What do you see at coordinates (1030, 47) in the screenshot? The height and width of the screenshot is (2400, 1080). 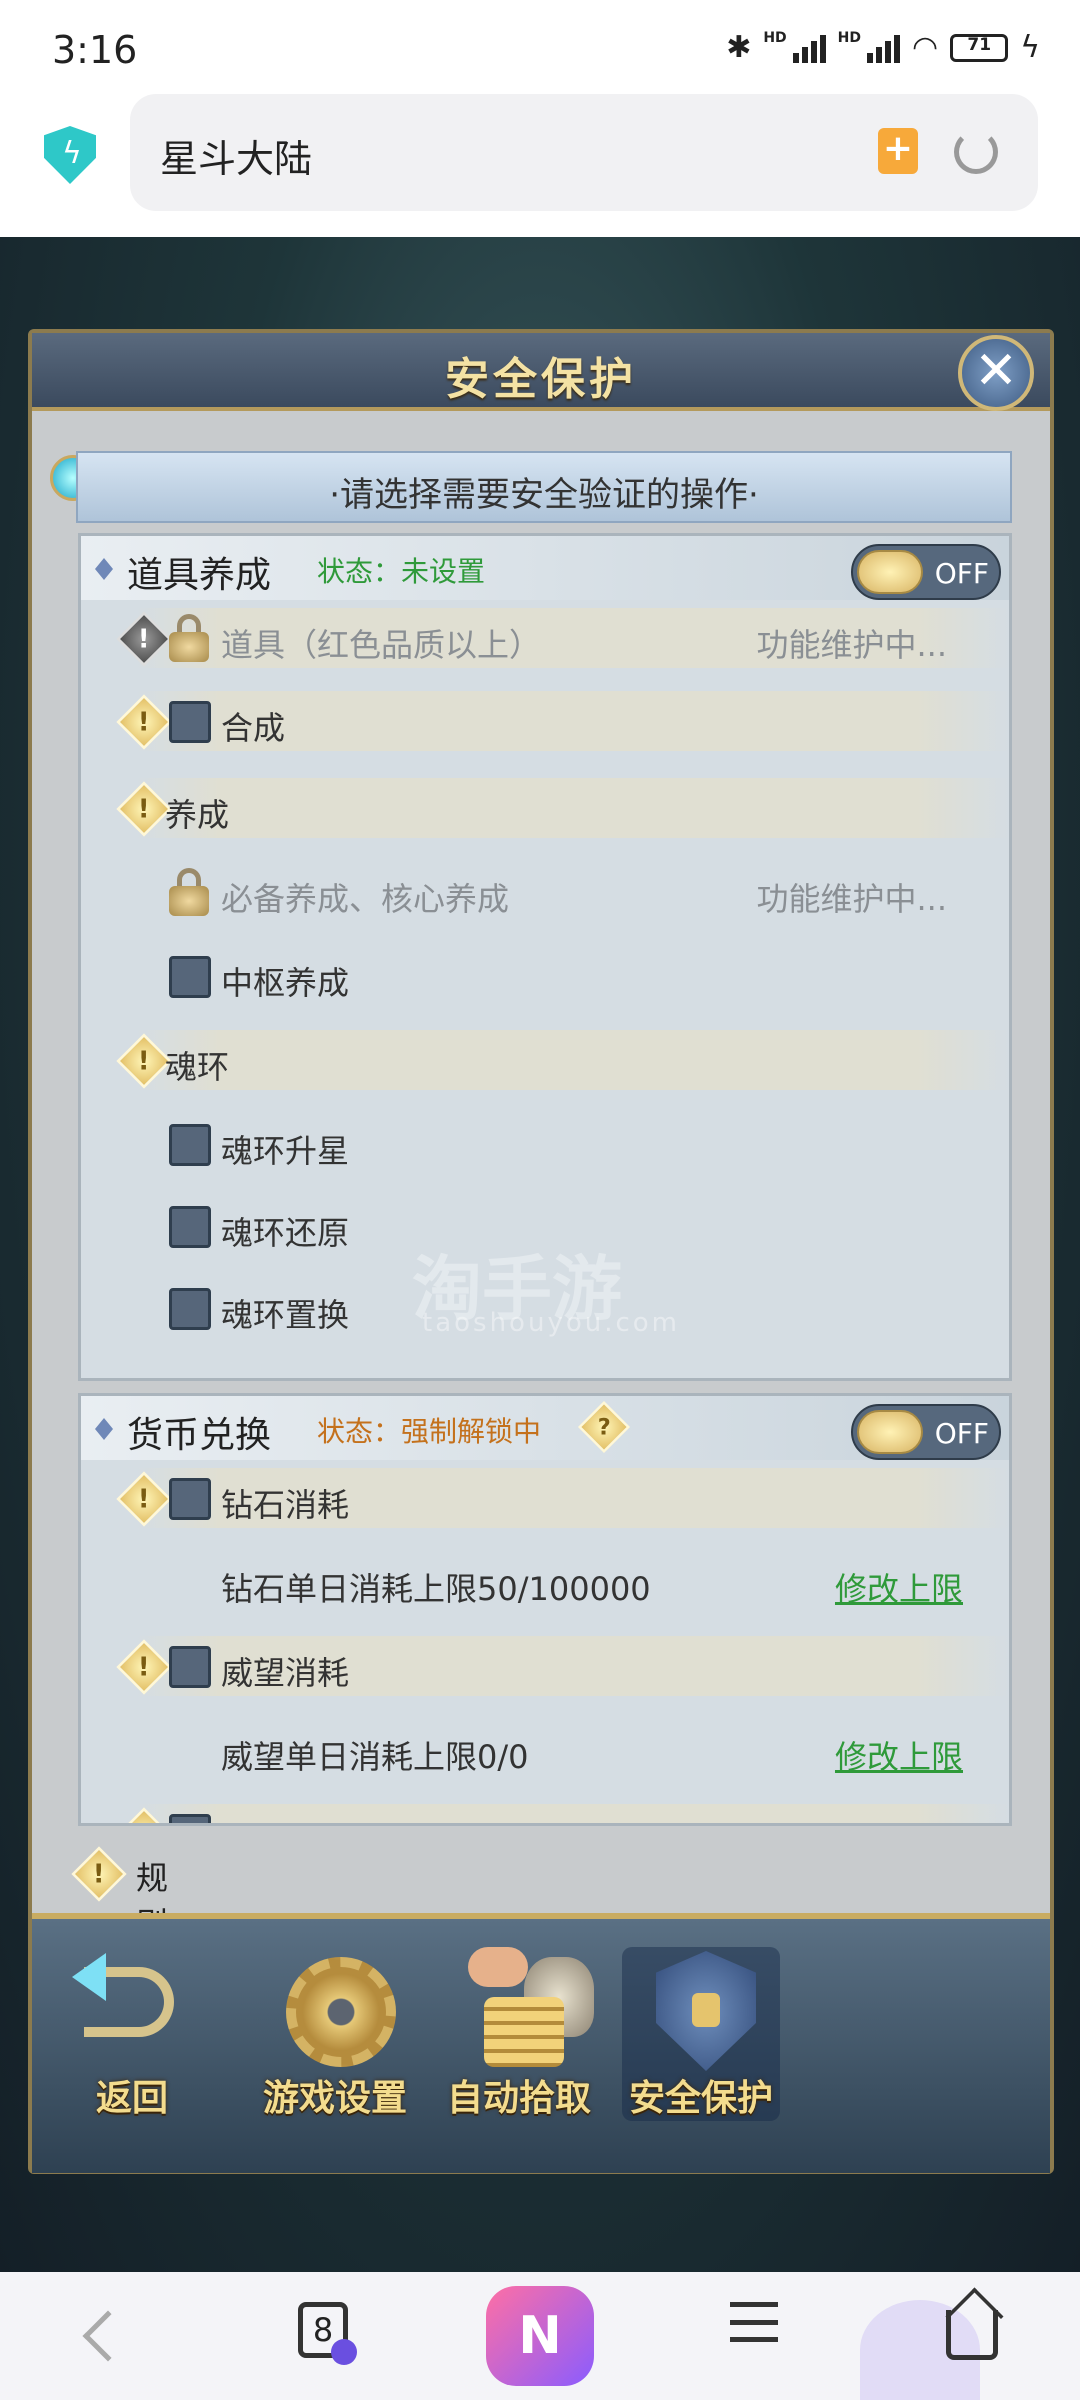 I see `charging-icon: ϟ` at bounding box center [1030, 47].